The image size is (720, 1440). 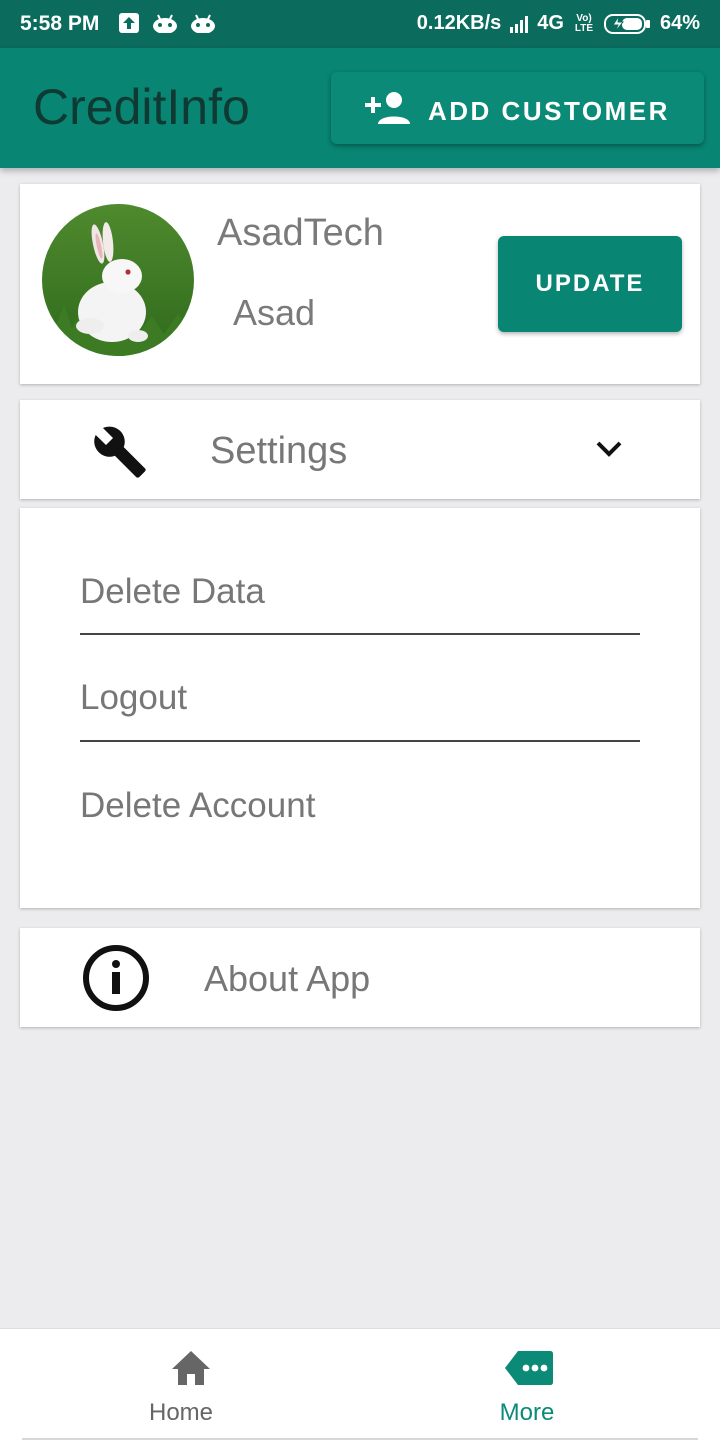 What do you see at coordinates (360, 449) in the screenshot?
I see `settings-toggle: Settings` at bounding box center [360, 449].